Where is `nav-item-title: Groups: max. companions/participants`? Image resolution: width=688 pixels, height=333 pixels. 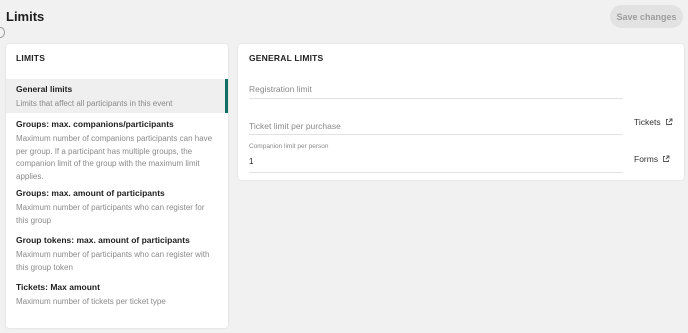 nav-item-title: Groups: max. companions/participants is located at coordinates (95, 124).